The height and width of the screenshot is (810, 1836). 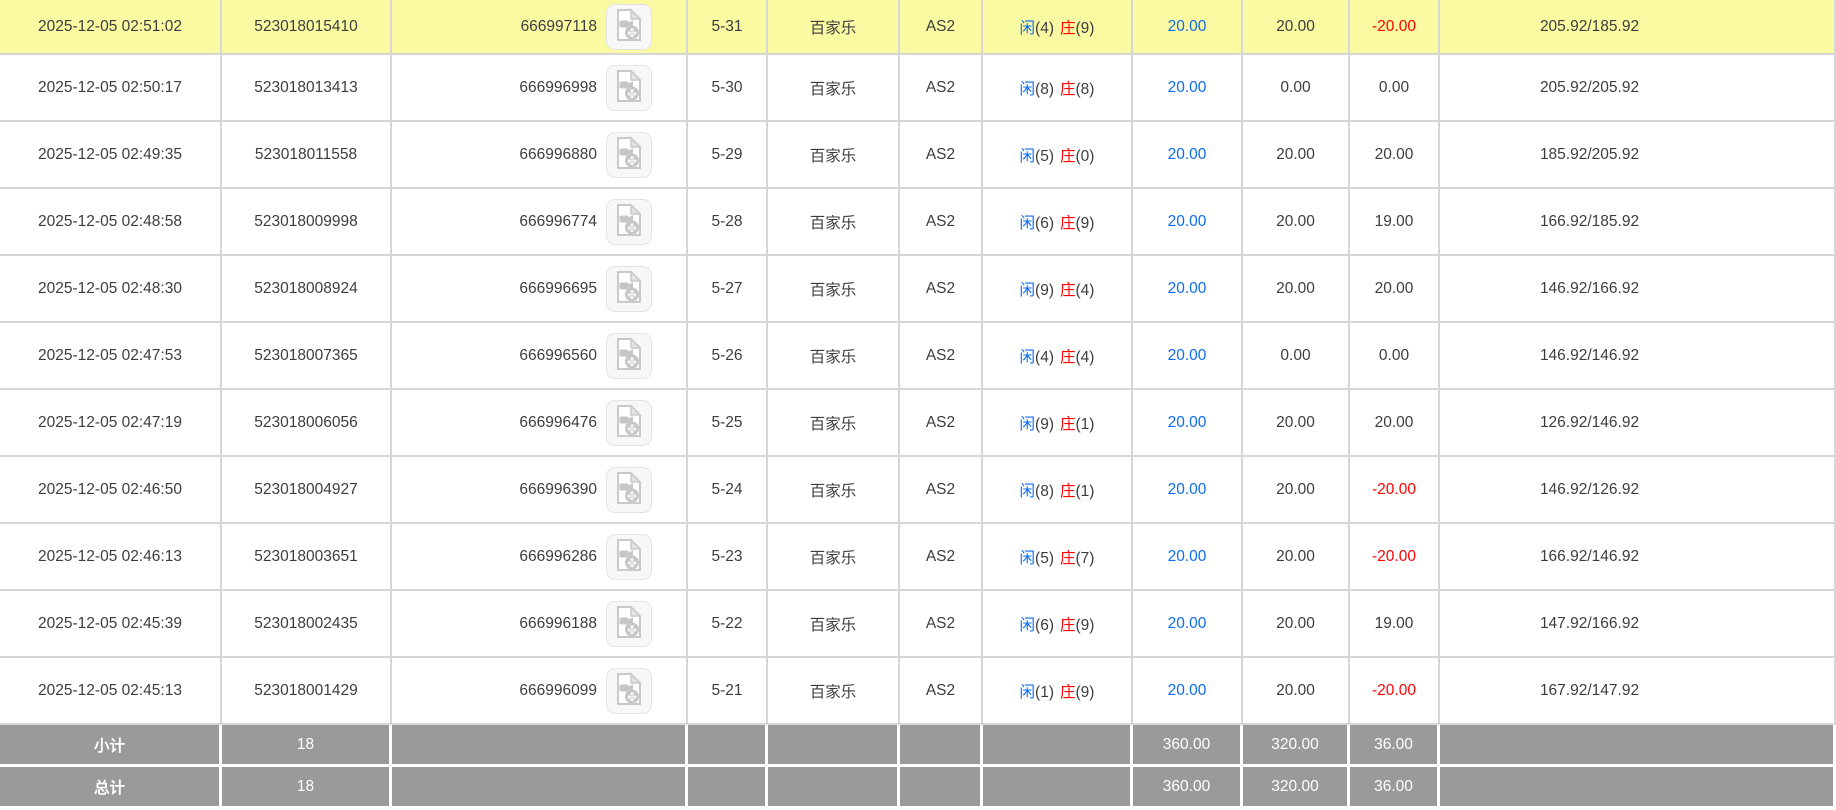 What do you see at coordinates (111, 88) in the screenshot?
I see `bet-time: 2025-12-05 02:50:17` at bounding box center [111, 88].